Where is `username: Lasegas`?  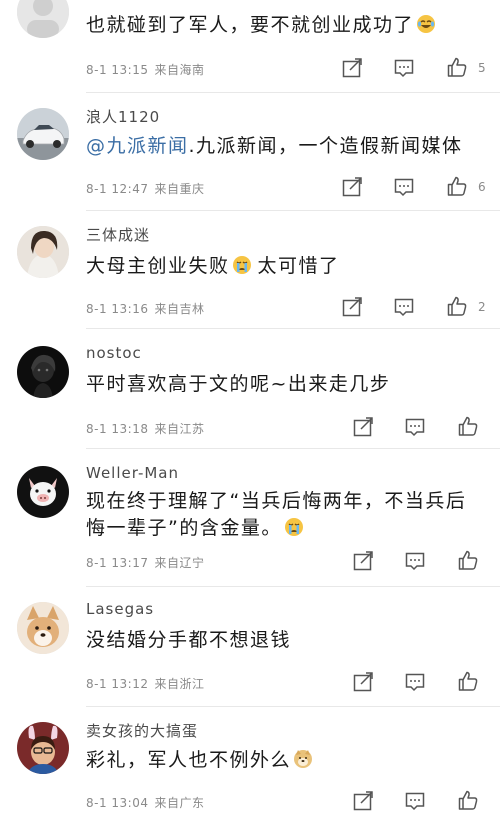
username: Lasegas is located at coordinates (120, 609).